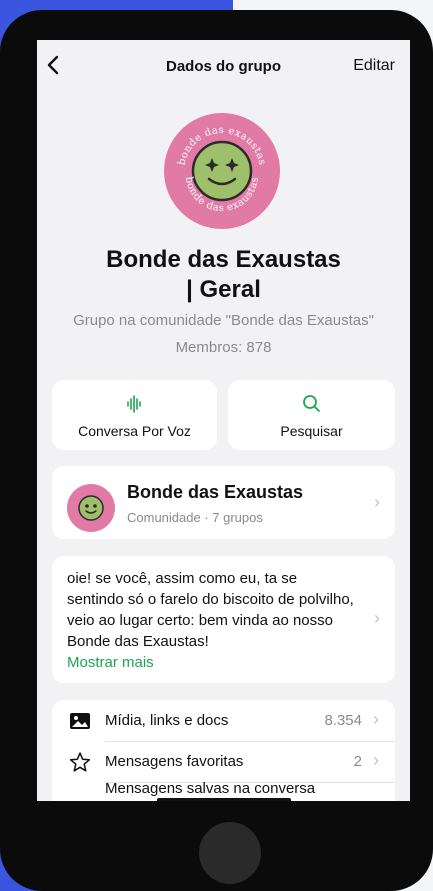 This screenshot has width=433, height=891. I want to click on community-name: Bonde das Exaustas, so click(215, 492).